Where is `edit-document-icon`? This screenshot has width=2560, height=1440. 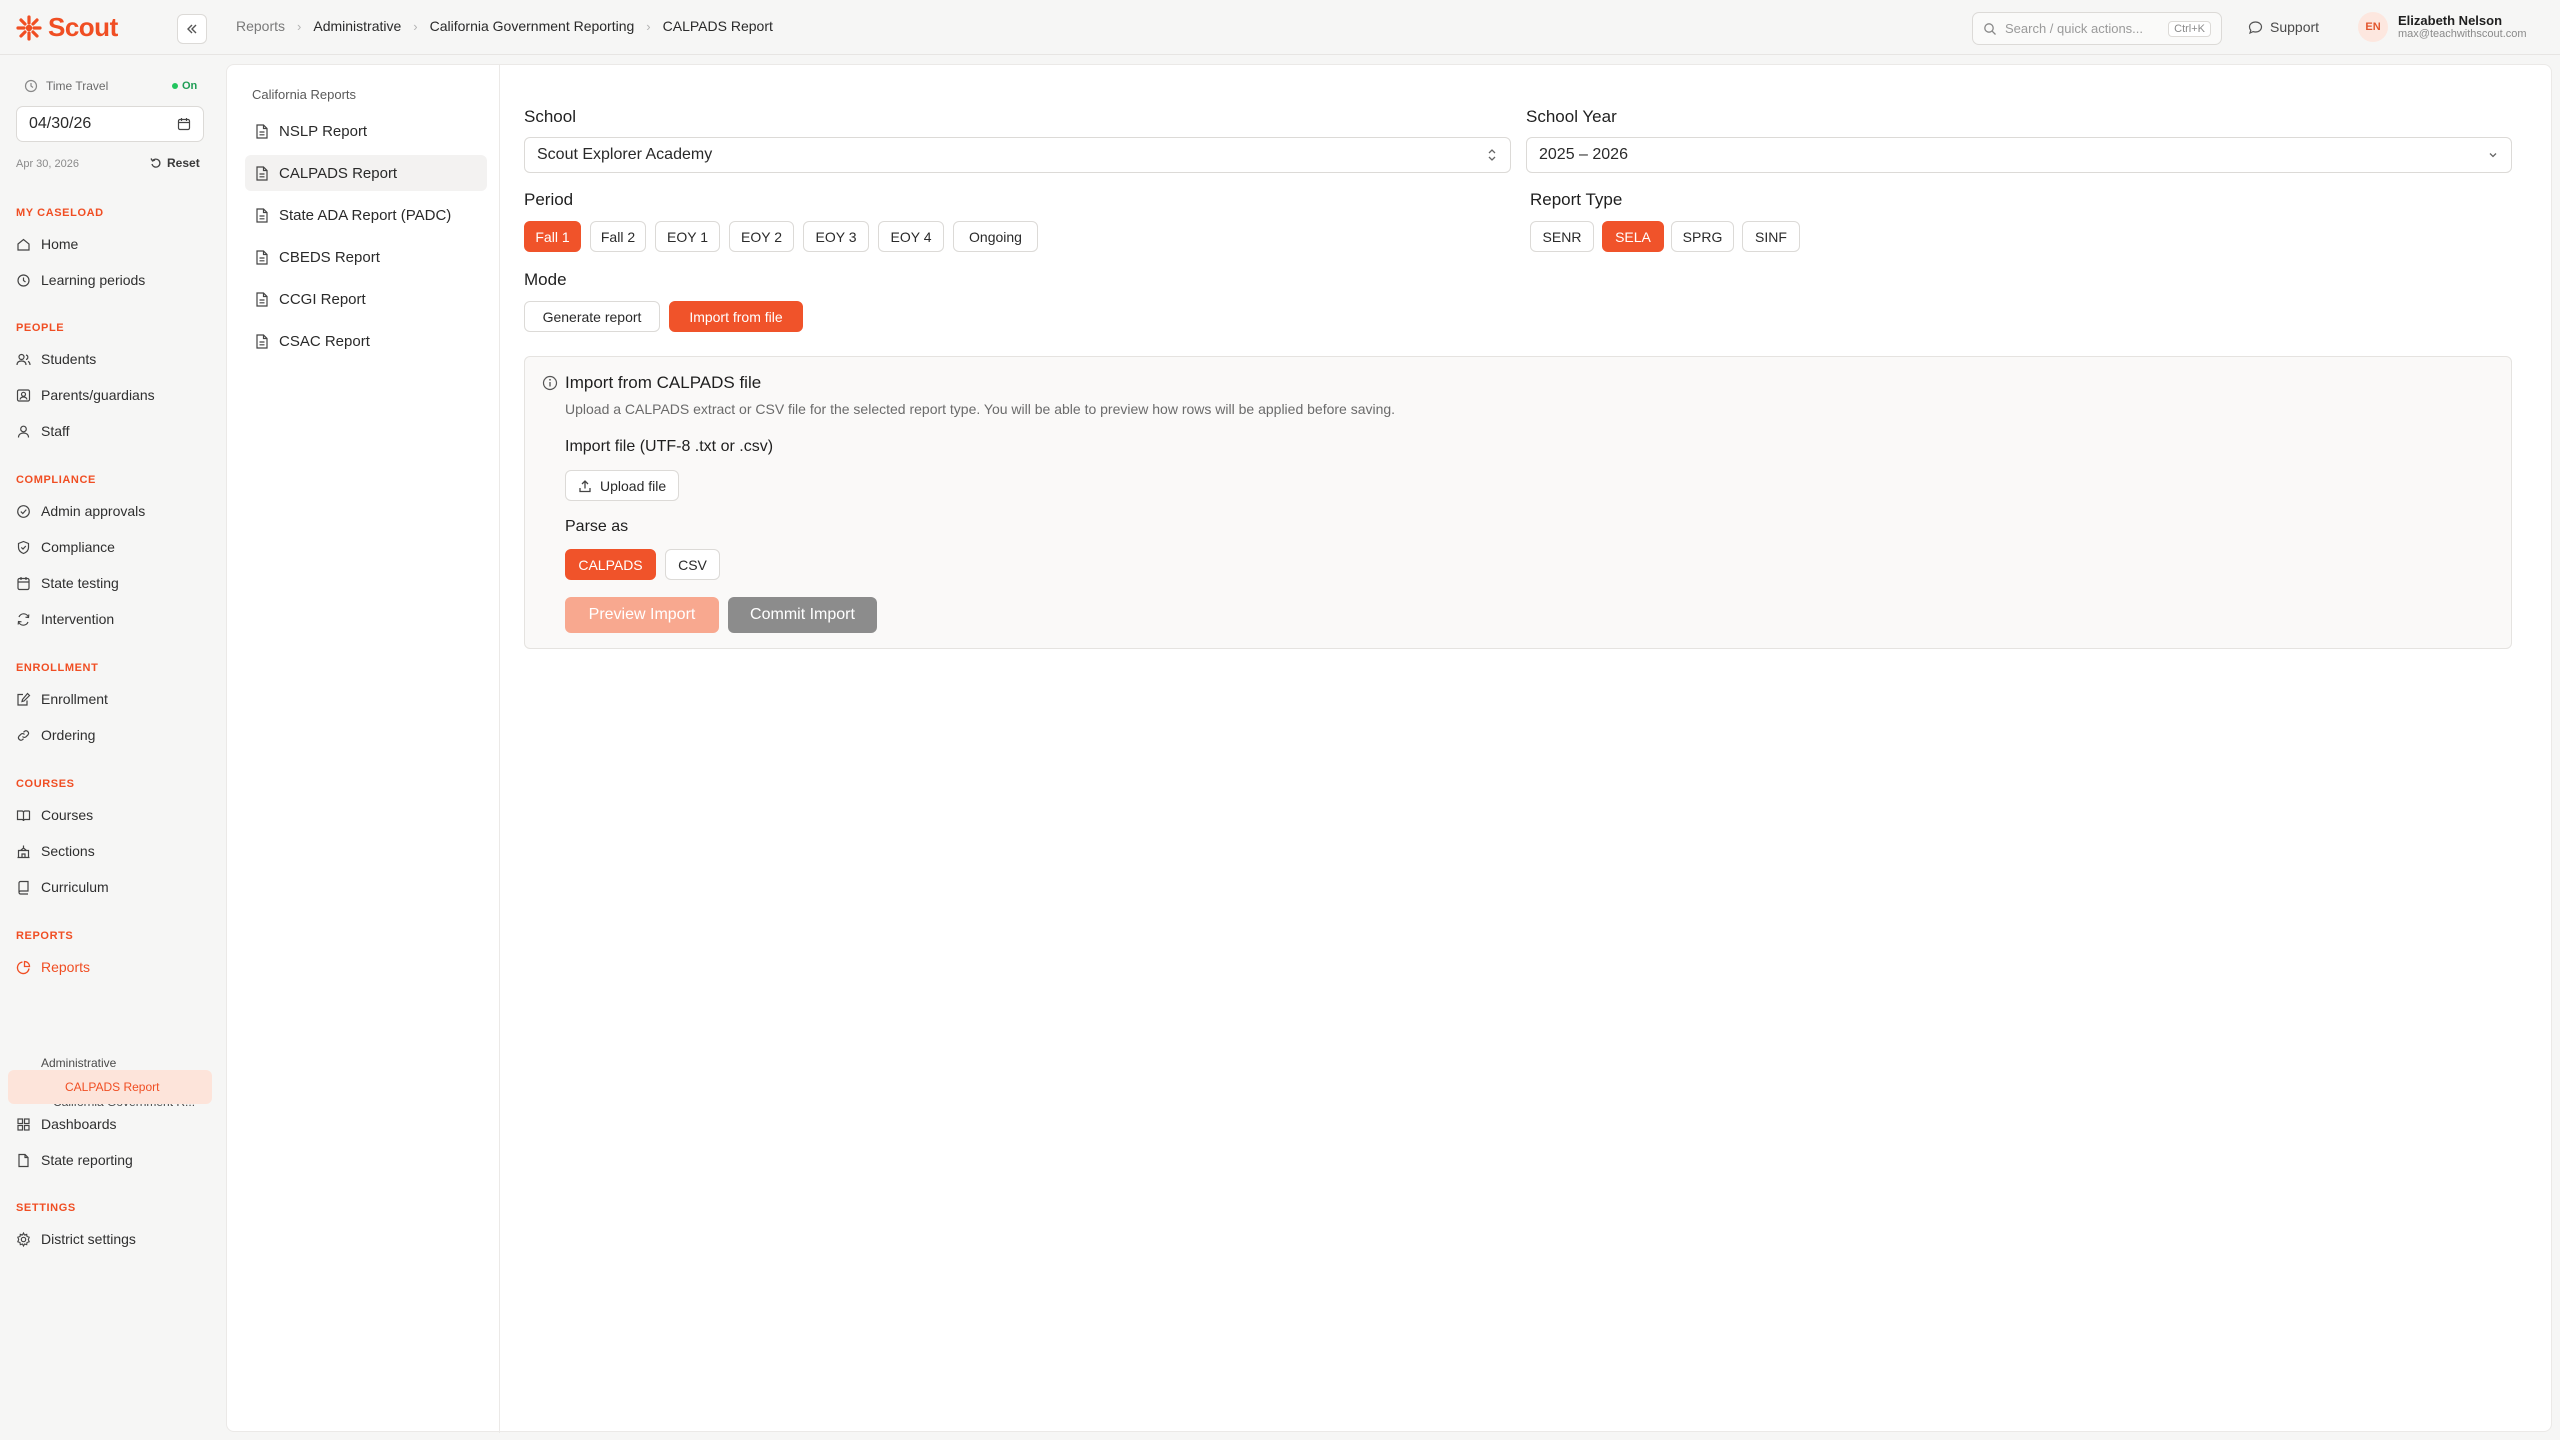
edit-document-icon is located at coordinates (24, 699).